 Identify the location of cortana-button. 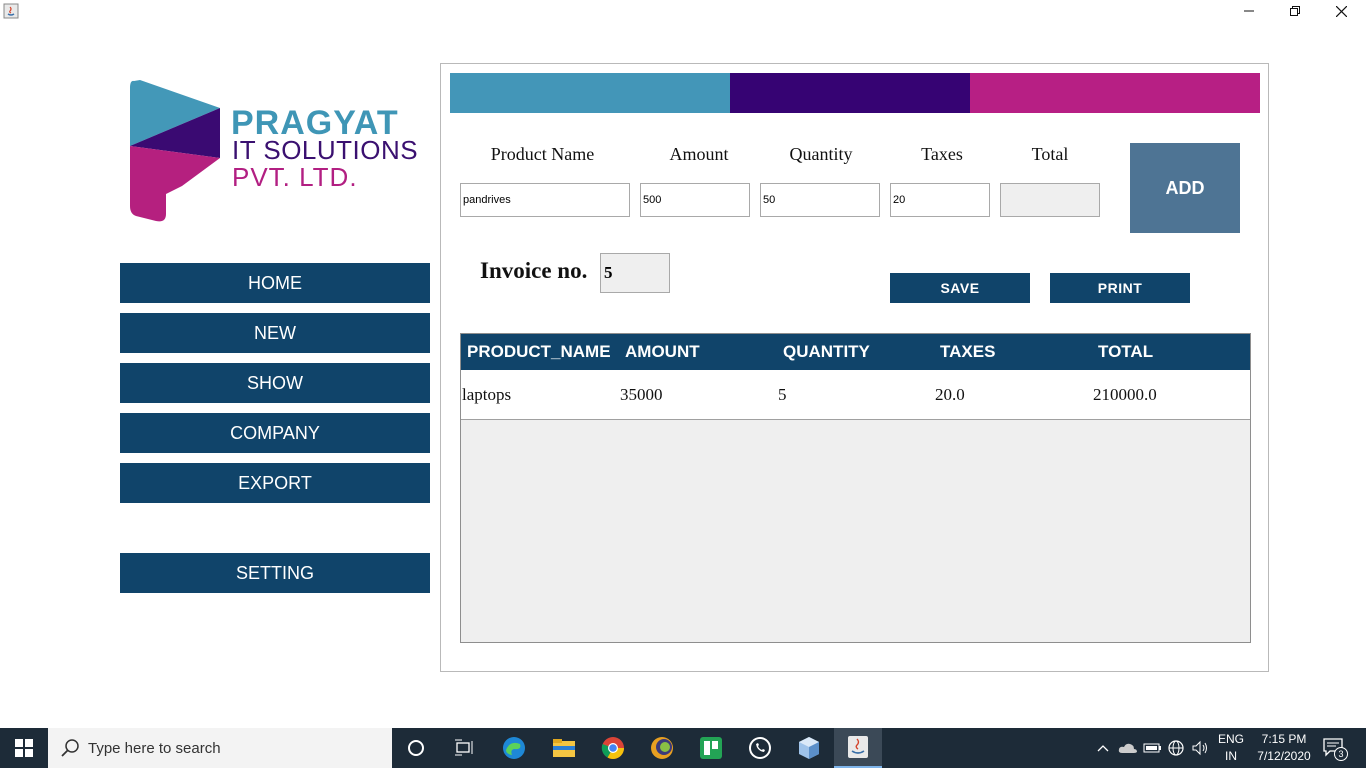
(416, 748).